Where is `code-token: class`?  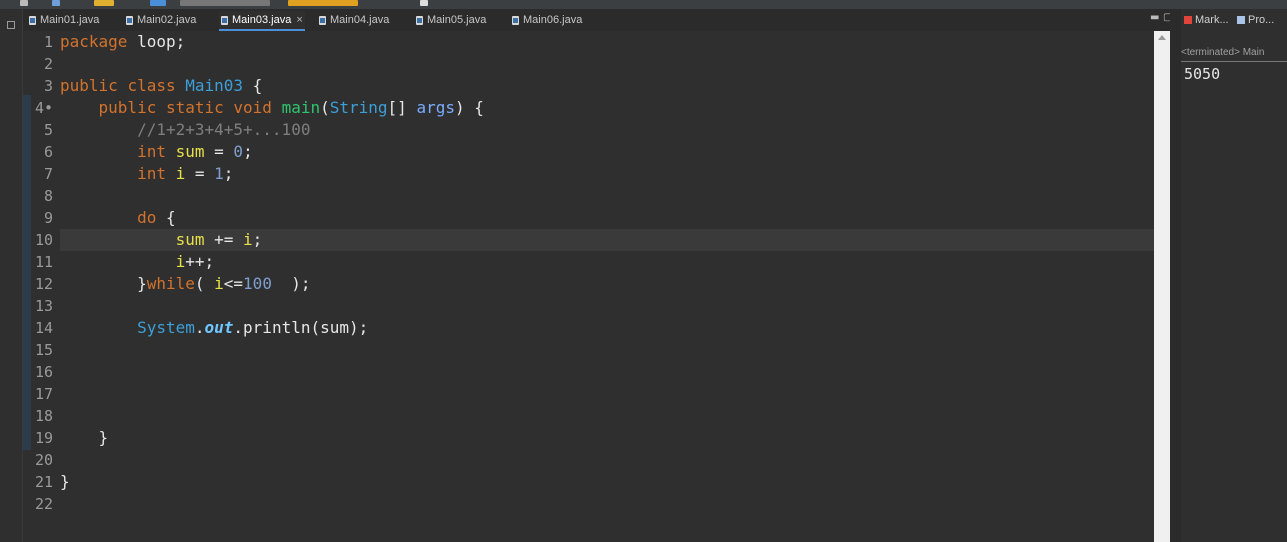
code-token: class is located at coordinates (151, 85).